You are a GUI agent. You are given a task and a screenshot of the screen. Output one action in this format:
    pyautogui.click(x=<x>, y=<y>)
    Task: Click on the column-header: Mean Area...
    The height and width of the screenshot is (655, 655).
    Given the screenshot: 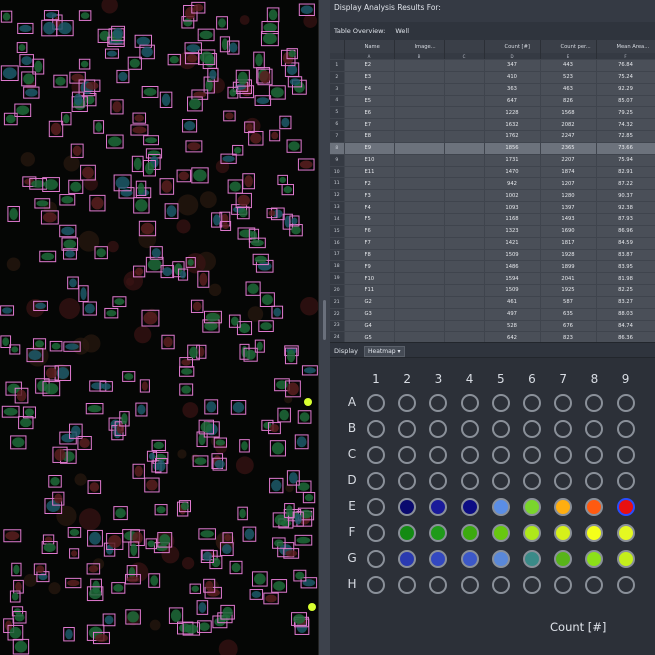 What is the action you would take?
    pyautogui.click(x=625, y=46)
    